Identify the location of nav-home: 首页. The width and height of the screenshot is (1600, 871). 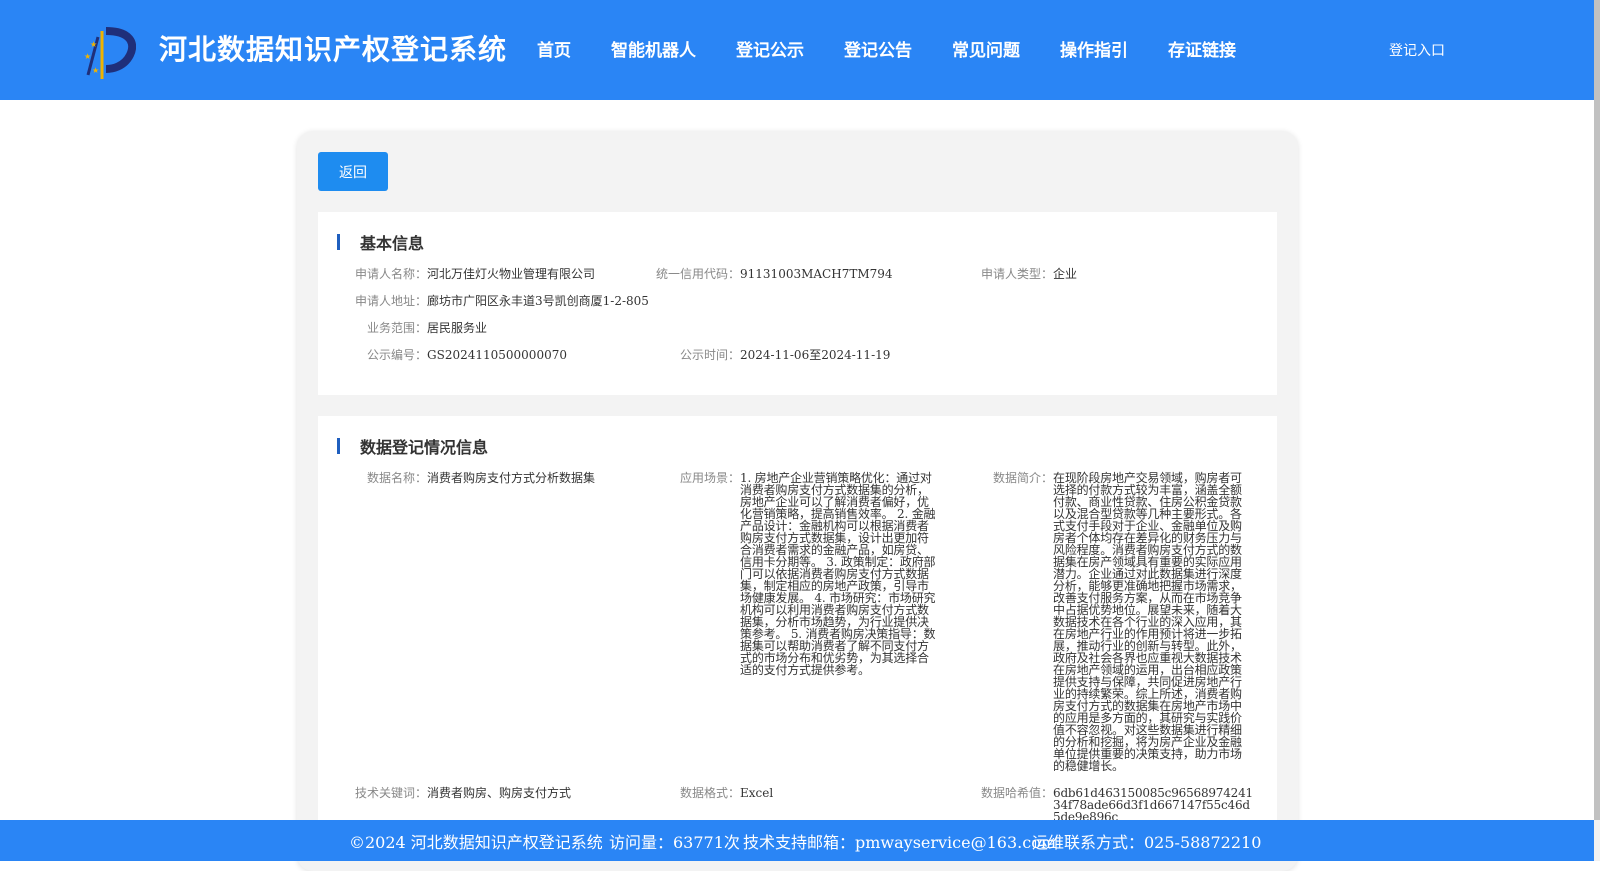
(554, 48).